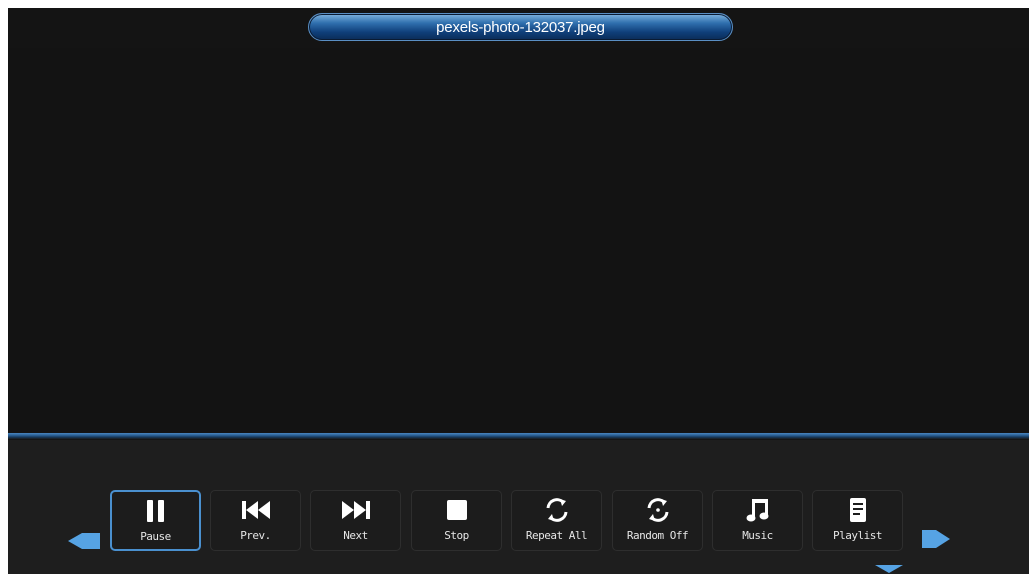  I want to click on pause-button: Pause, so click(155, 520).